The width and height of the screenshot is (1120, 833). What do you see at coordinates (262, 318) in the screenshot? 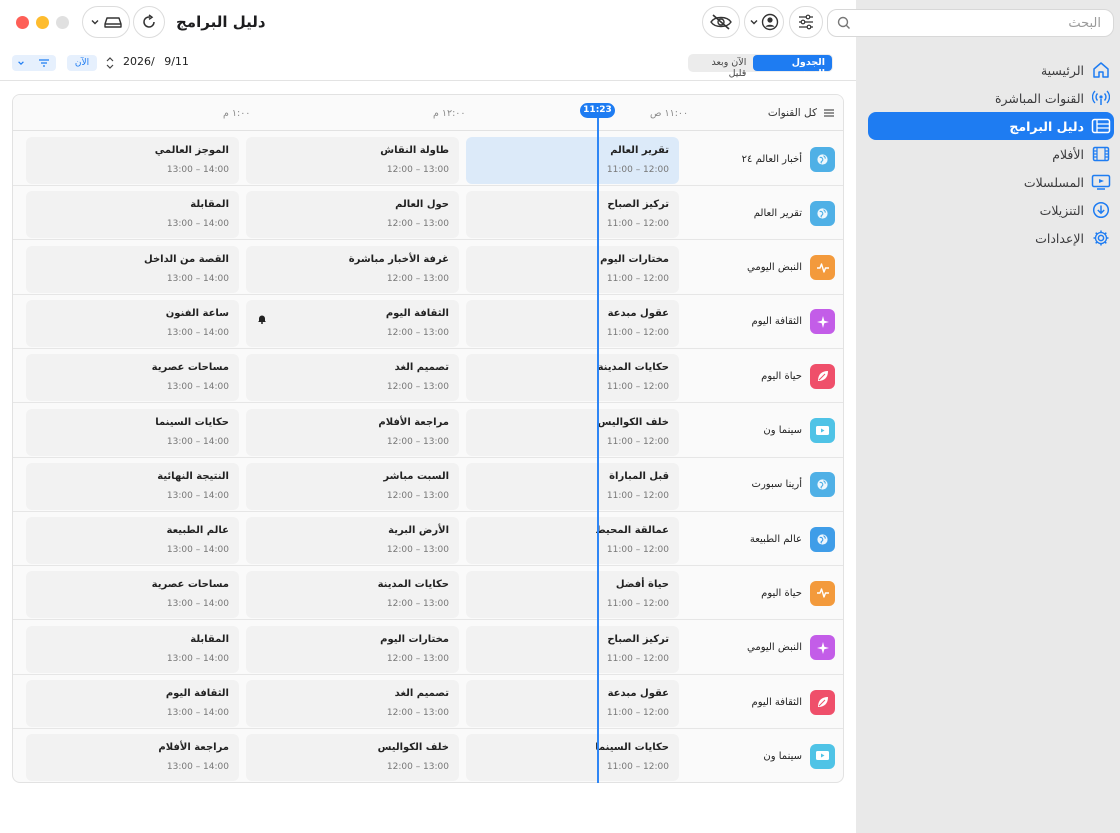
I see `bell-icon` at bounding box center [262, 318].